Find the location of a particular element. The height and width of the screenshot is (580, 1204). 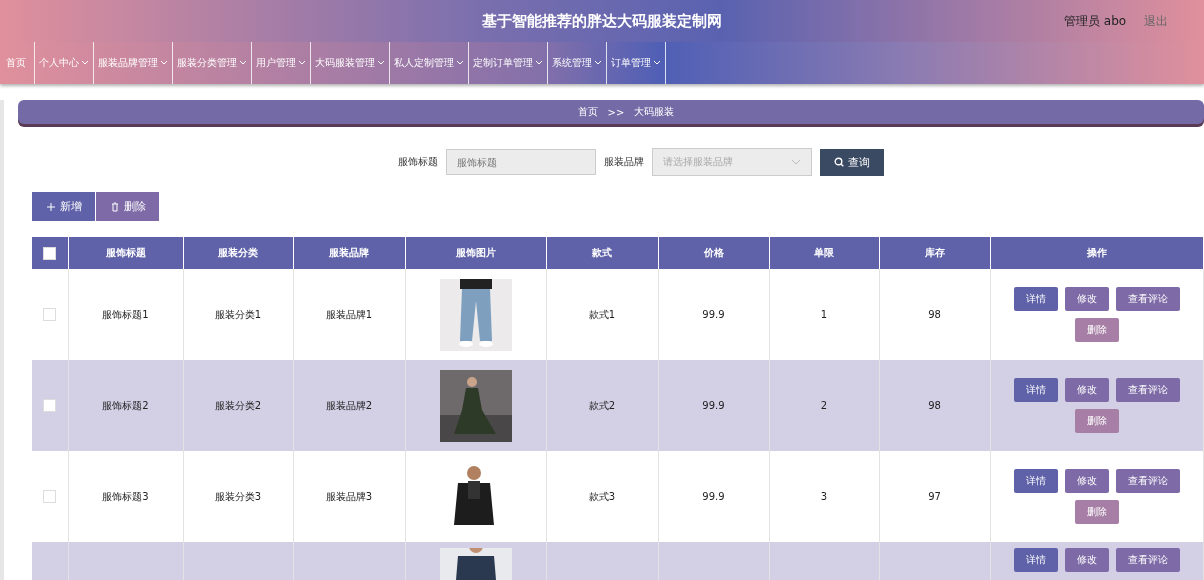

column-header: 价格 is located at coordinates (713, 253).